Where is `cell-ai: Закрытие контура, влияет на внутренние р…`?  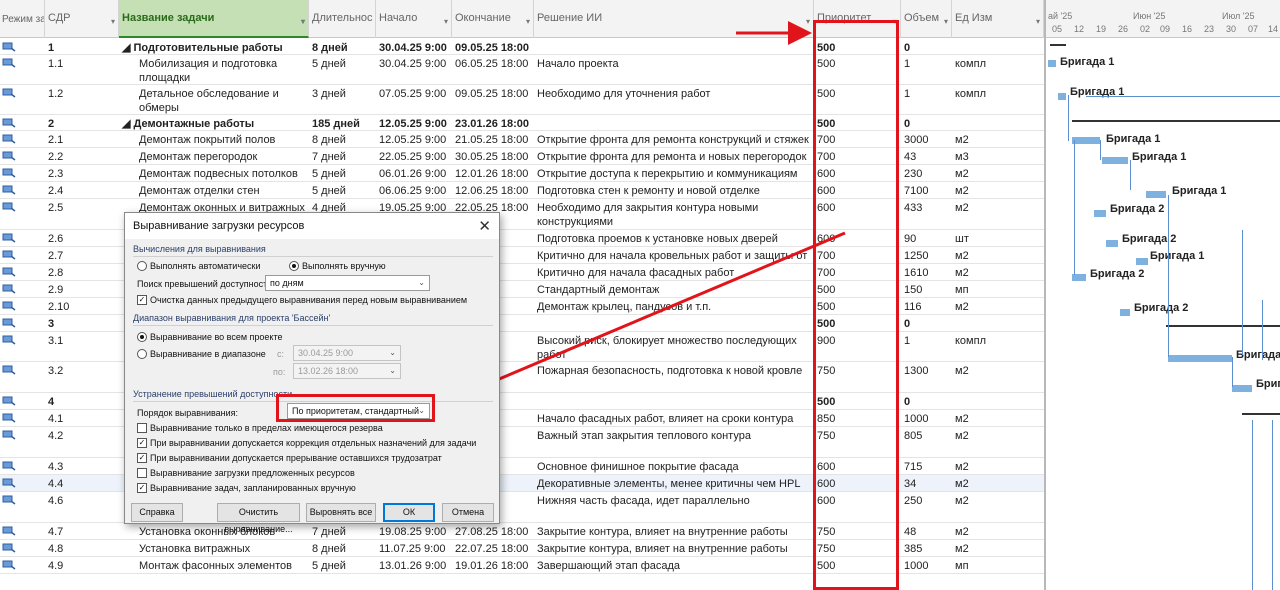
cell-ai: Закрытие контура, влияет на внутренние р… is located at coordinates (674, 531).